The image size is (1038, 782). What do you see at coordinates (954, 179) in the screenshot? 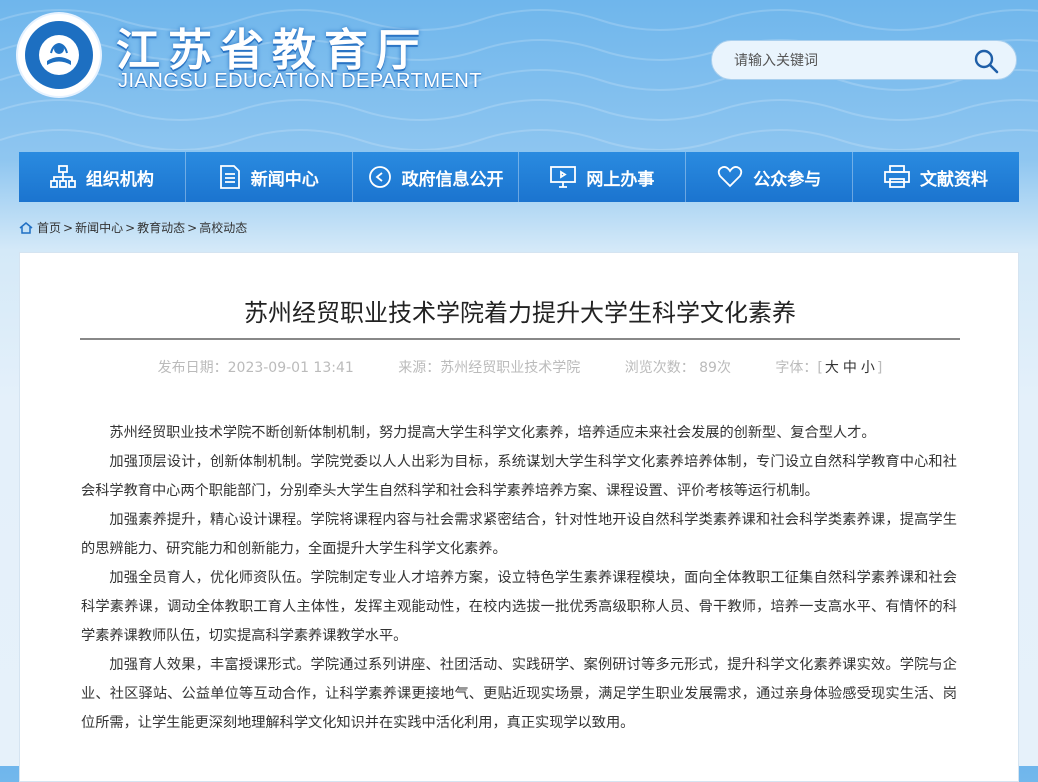
I see `nav-label: 文献资料` at bounding box center [954, 179].